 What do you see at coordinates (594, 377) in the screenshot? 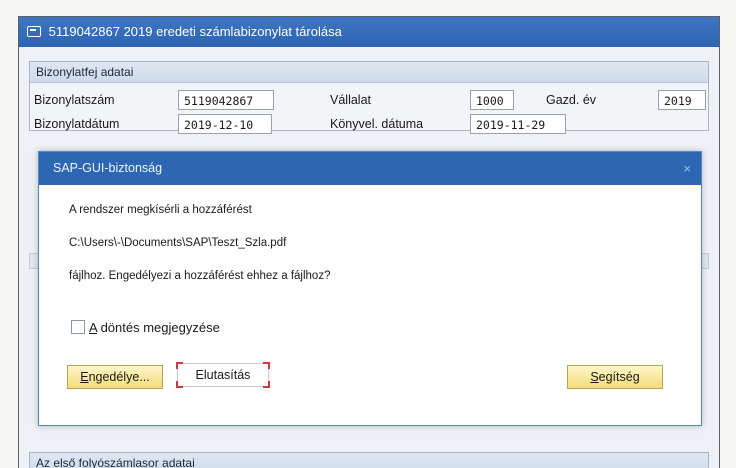
I see `help-hotkey: S` at bounding box center [594, 377].